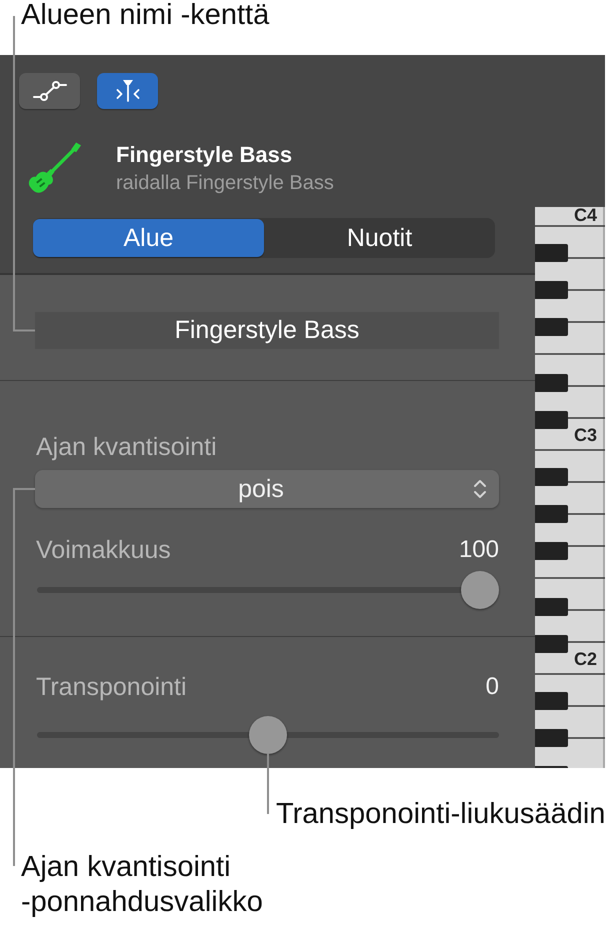 Image resolution: width=614 pixels, height=931 pixels. Describe the element at coordinates (205, 155) in the screenshot. I see `track-name: Fingerstyle Bass` at that location.